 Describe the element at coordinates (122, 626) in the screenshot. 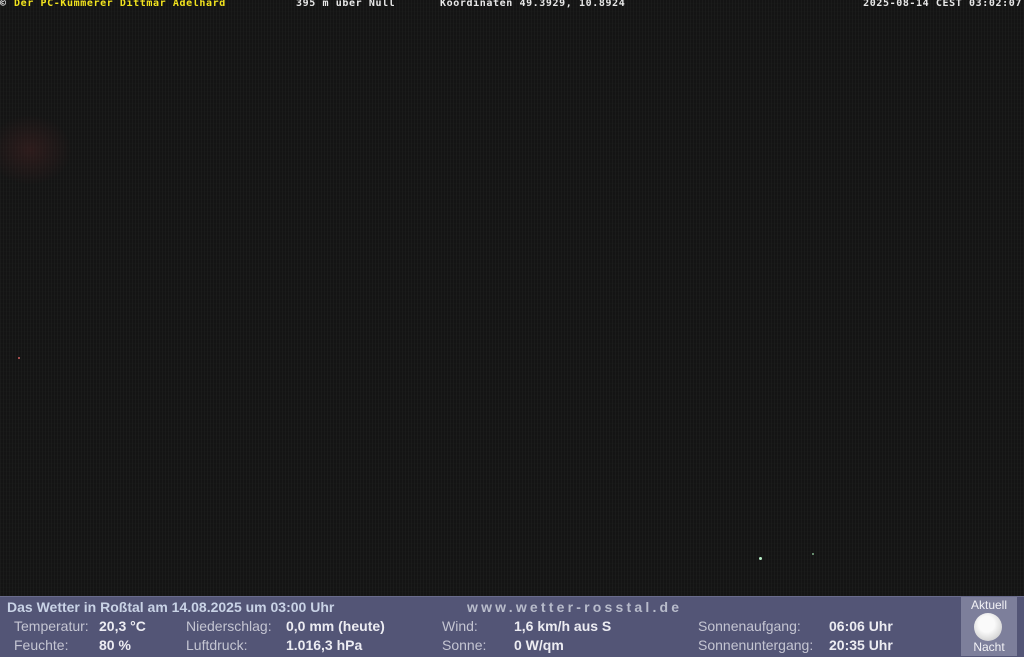

I see `temperature-value: 20,3 °C` at that location.